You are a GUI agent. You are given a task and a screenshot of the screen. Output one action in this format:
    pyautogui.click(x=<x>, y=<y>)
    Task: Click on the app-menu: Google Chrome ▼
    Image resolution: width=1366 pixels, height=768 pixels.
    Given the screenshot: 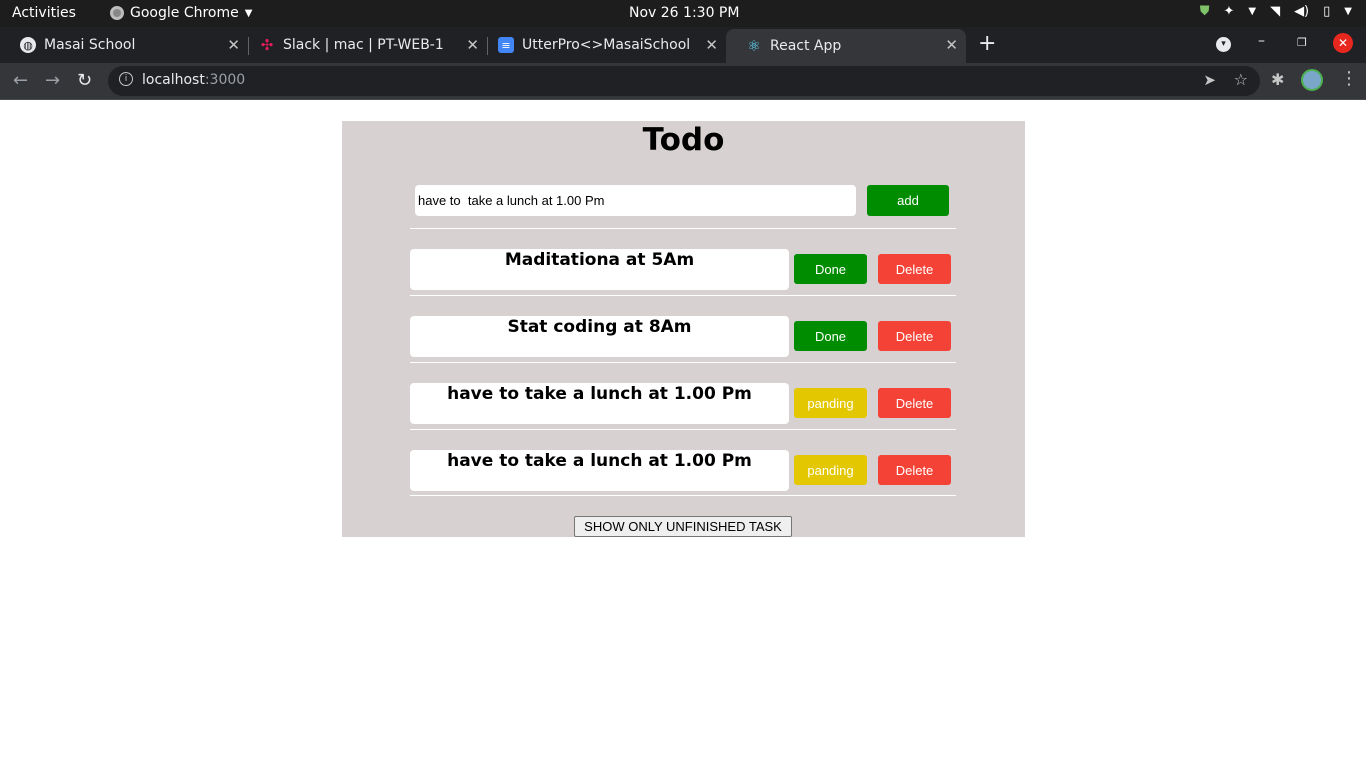 What is the action you would take?
    pyautogui.click(x=181, y=13)
    